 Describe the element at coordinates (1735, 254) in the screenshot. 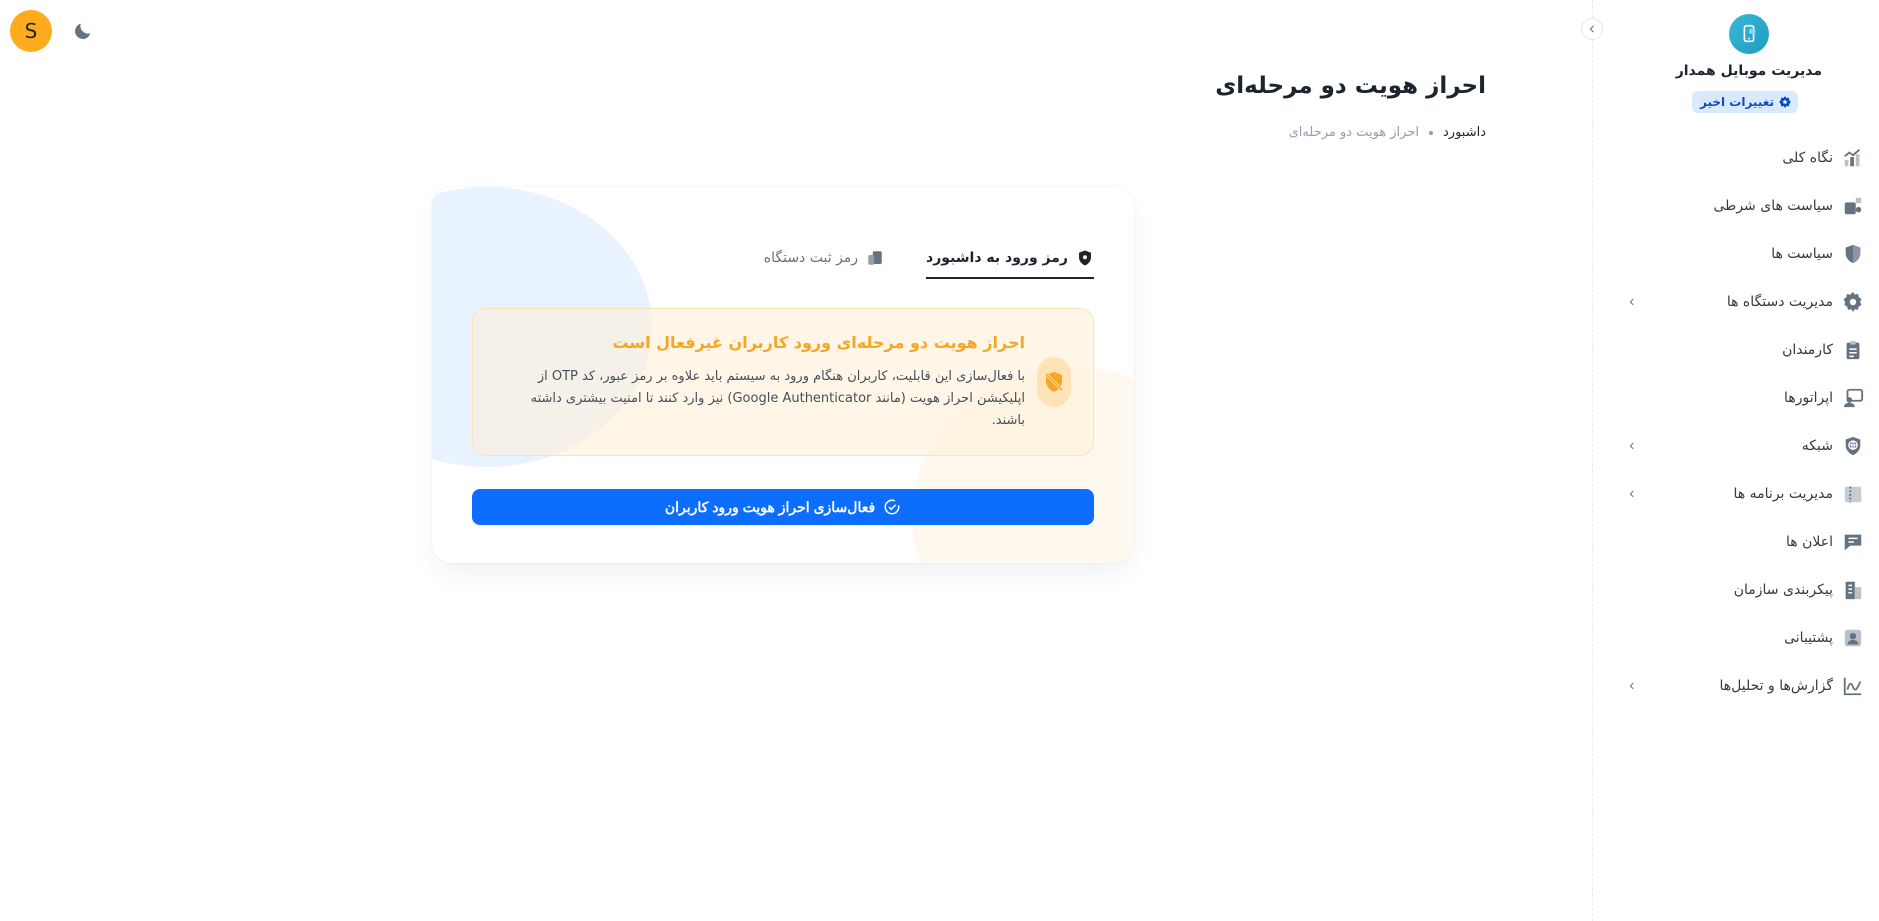

I see `sidebar-item-policies: سیاست ها` at that location.